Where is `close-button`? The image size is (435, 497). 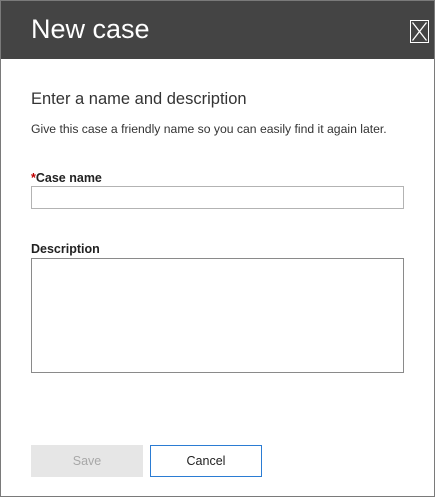
close-button is located at coordinates (419, 31).